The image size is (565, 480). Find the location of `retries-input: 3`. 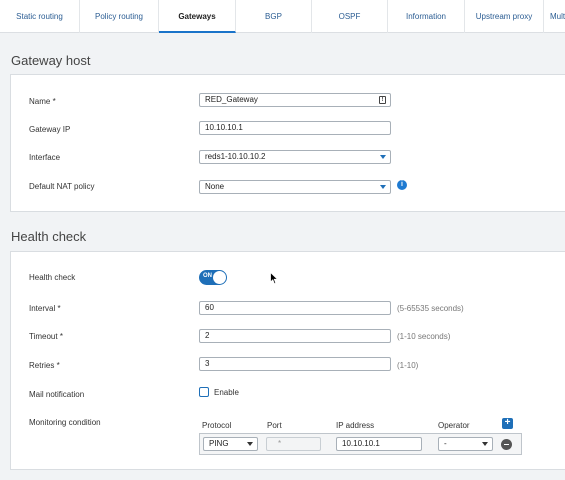

retries-input: 3 is located at coordinates (295, 364).